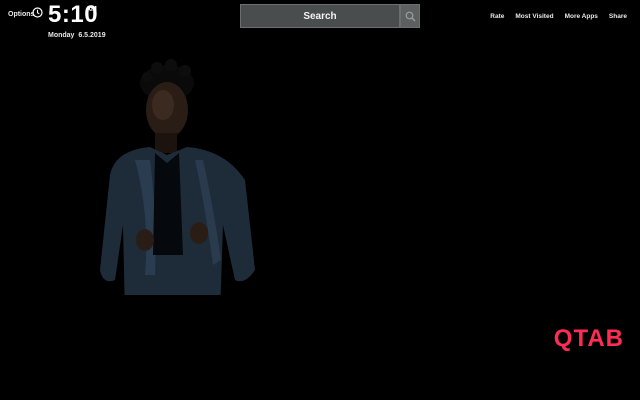 This screenshot has height=400, width=640. What do you see at coordinates (91, 9) in the screenshot?
I see `clock-ampm: AM` at bounding box center [91, 9].